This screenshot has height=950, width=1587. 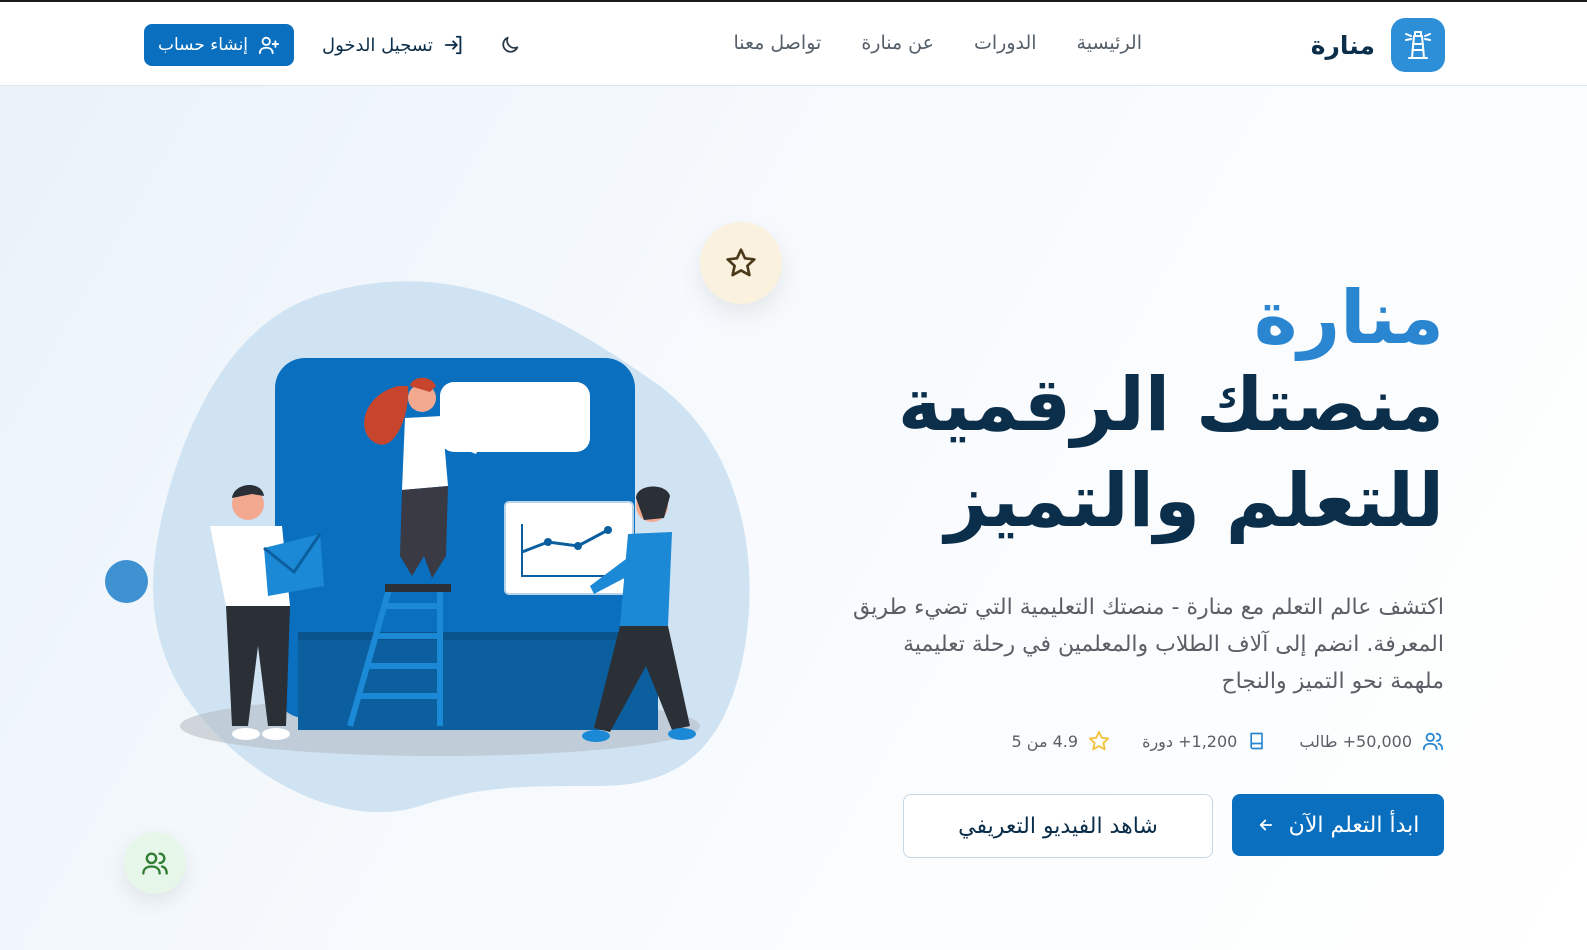 What do you see at coordinates (1342, 45) in the screenshot?
I see `brand-name: منارة` at bounding box center [1342, 45].